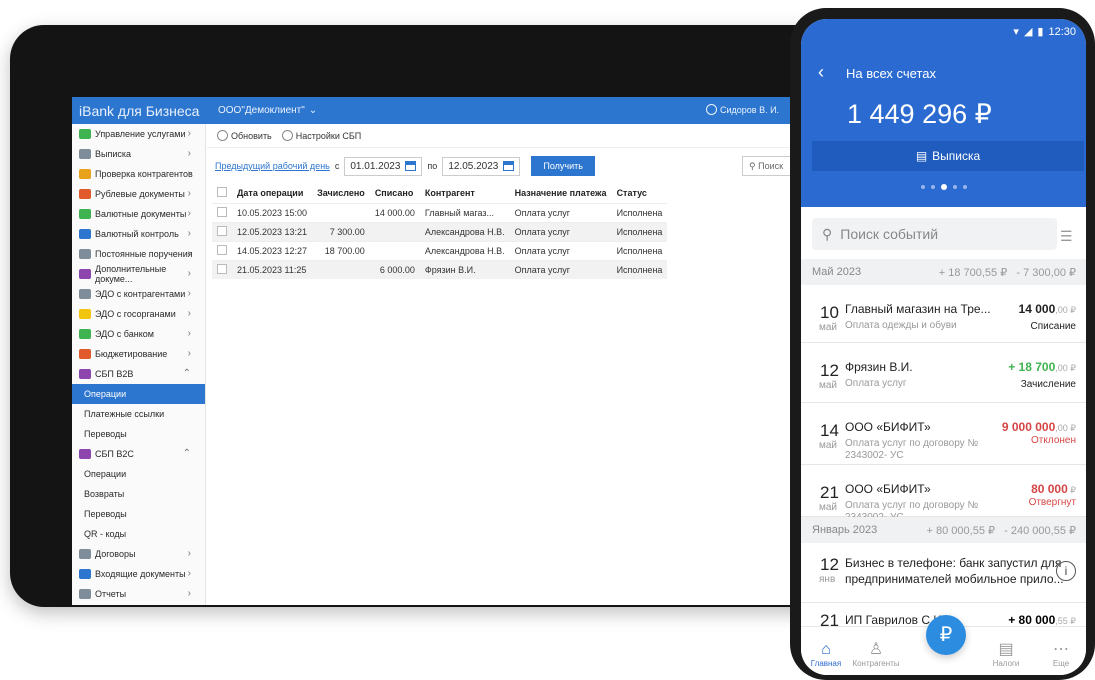  Describe the element at coordinates (341, 193) in the screenshot. I see `col-credited: Зачислено` at that location.